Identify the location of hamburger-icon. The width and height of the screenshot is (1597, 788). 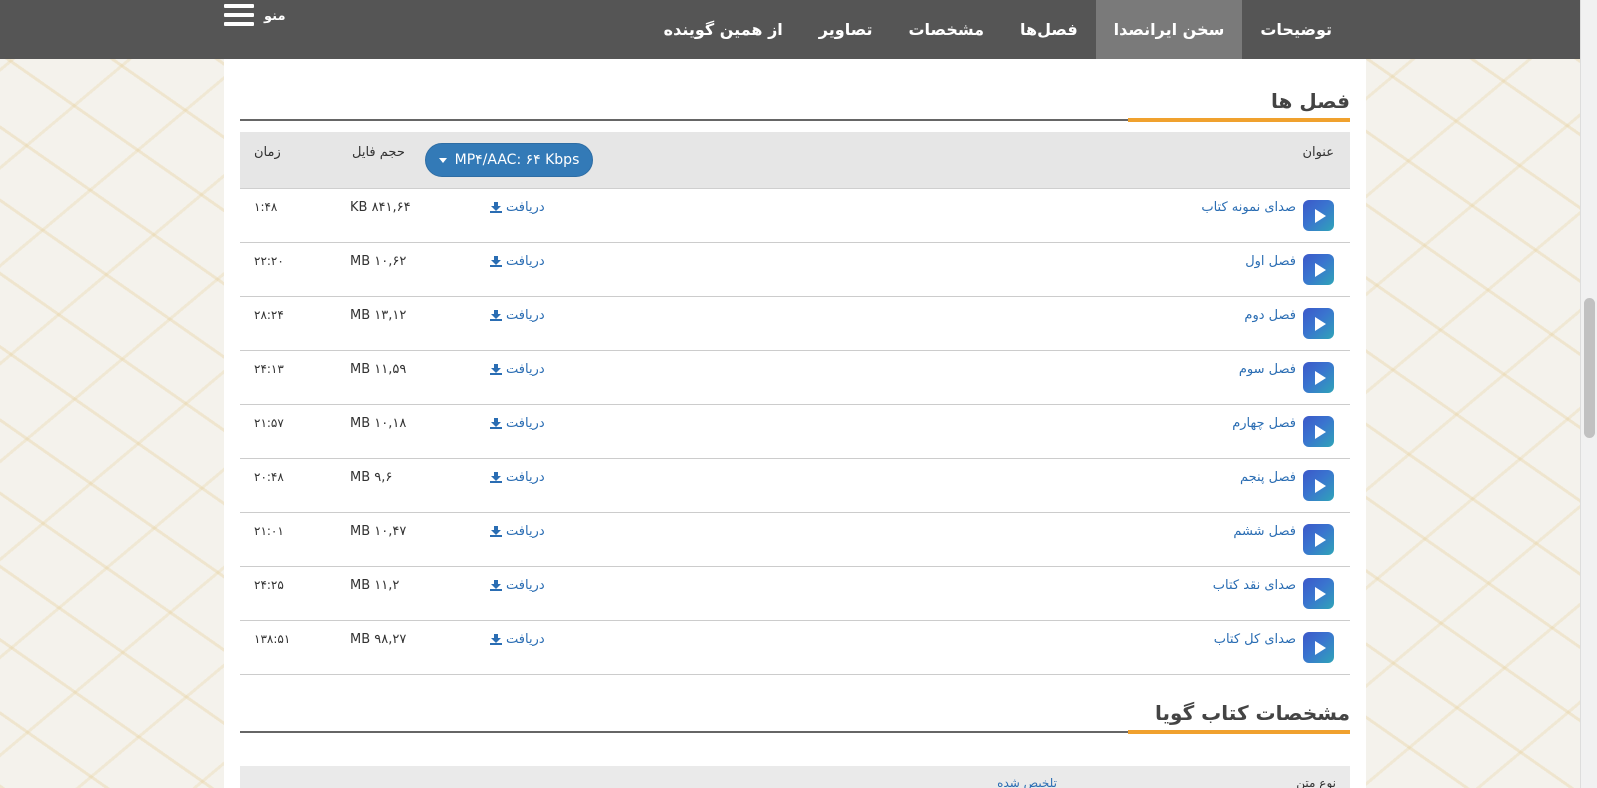
(239, 15).